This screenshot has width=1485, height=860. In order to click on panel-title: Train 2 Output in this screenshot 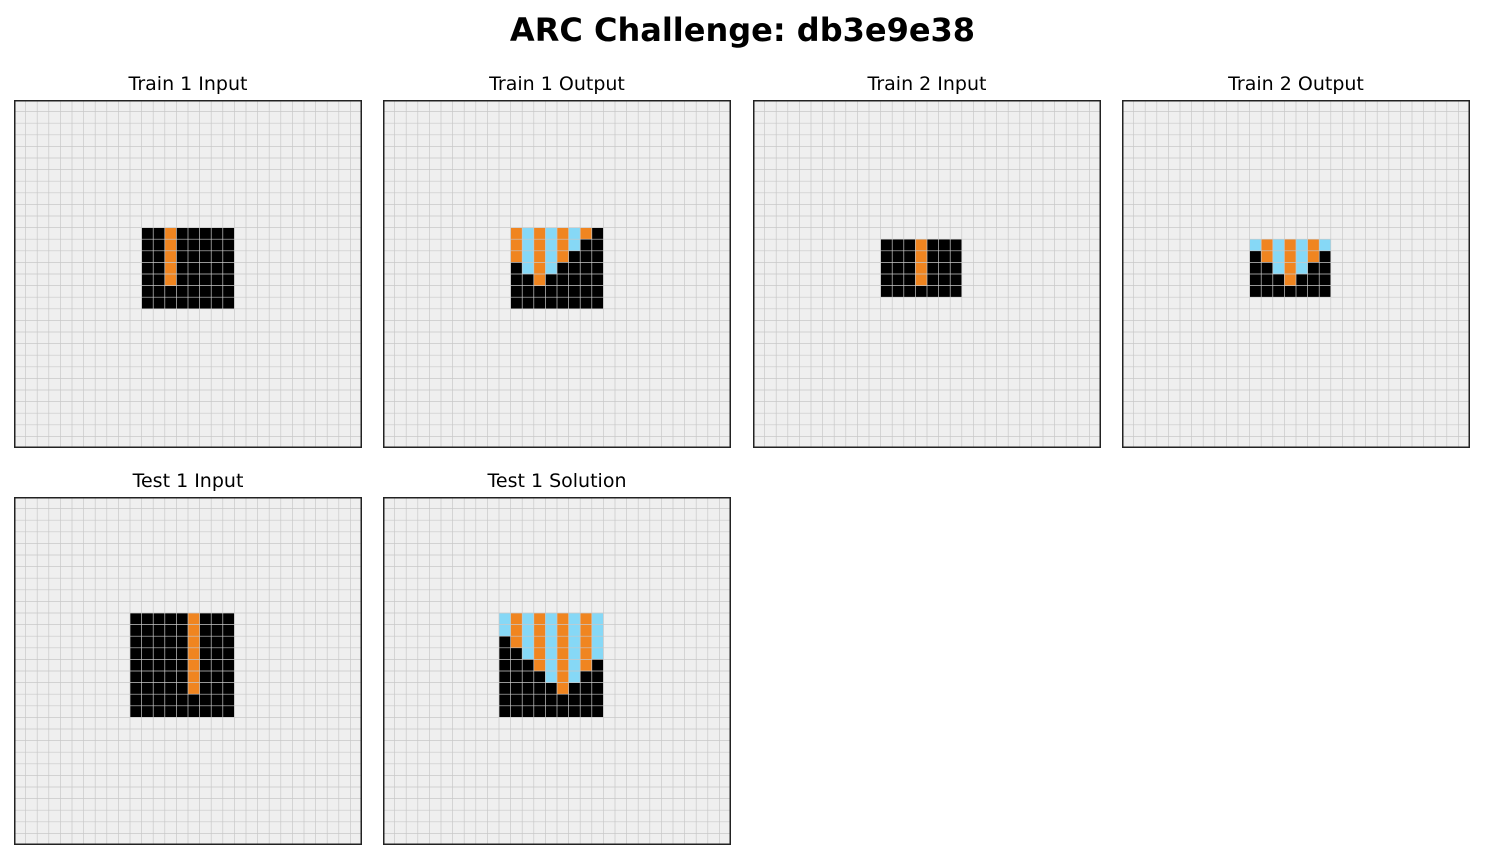, I will do `click(1296, 84)`.